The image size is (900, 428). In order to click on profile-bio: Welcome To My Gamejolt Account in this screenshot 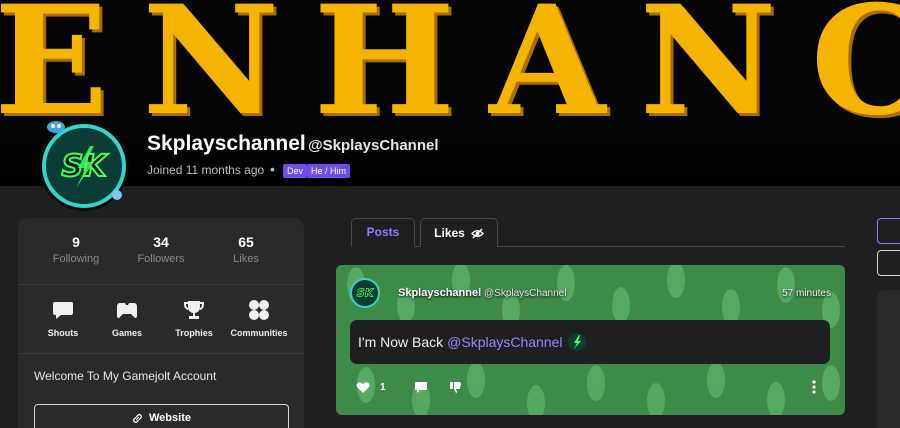, I will do `click(125, 376)`.